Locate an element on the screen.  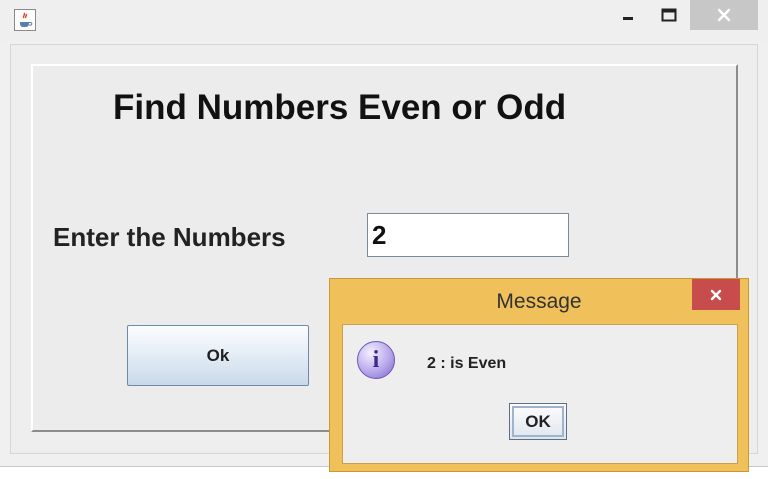
maximize-button is located at coordinates (669, 15).